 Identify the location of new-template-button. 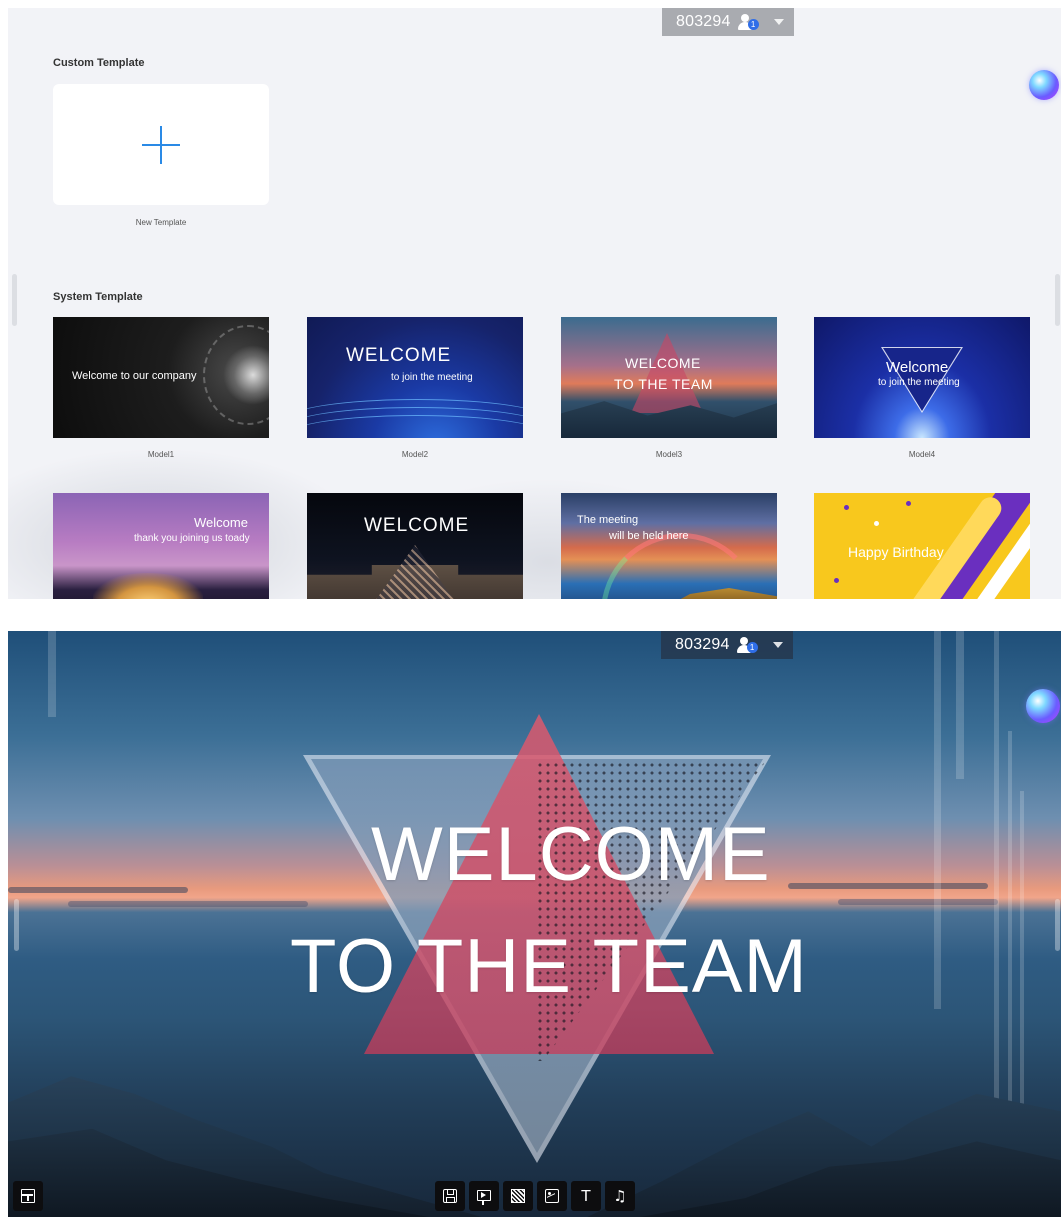
(161, 144).